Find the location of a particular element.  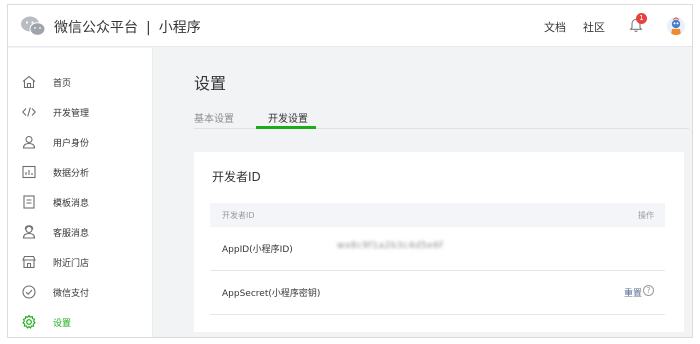

tab-dev-settings: 开发设置 is located at coordinates (288, 117).